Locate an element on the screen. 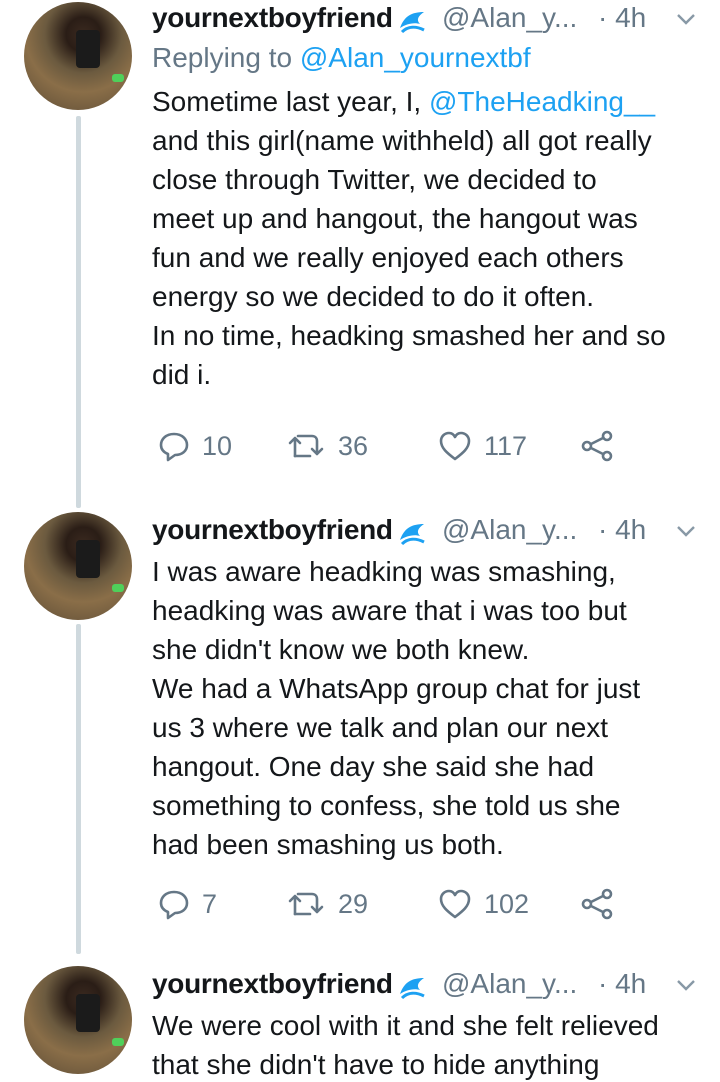 This screenshot has height=1082, width=720. reply-count: 7 is located at coordinates (210, 903).